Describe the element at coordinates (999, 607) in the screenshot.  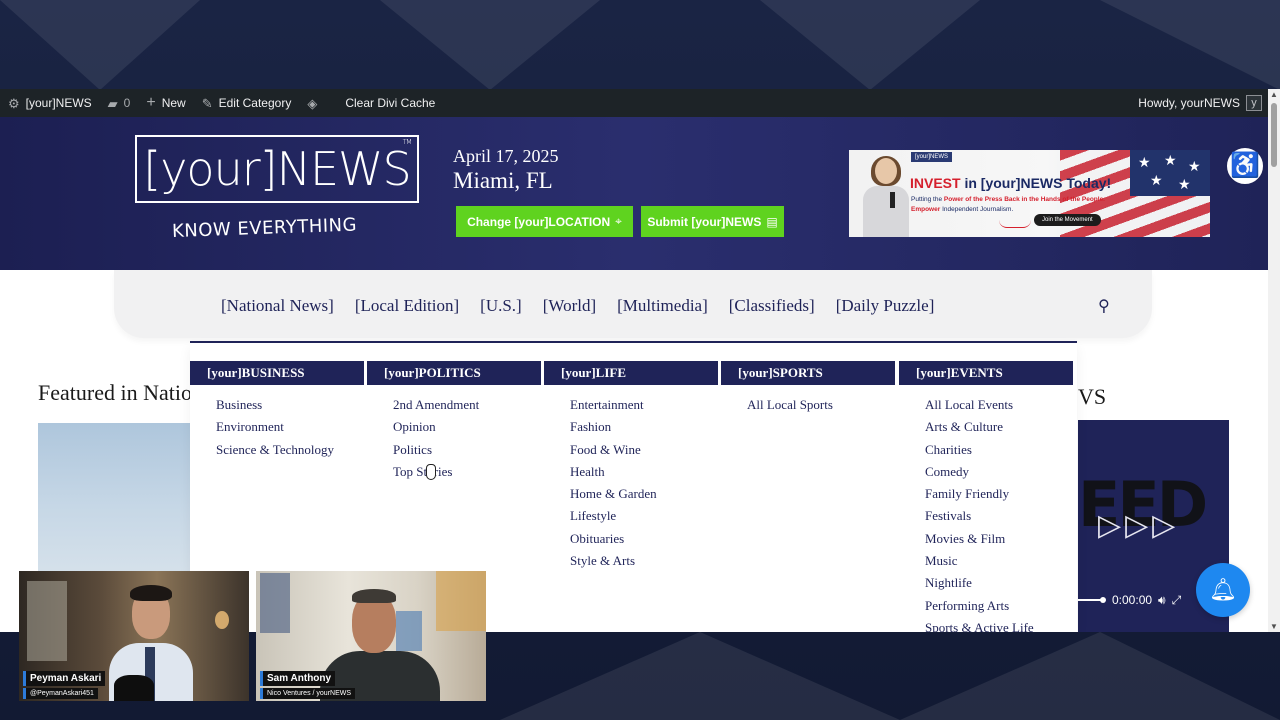
I see `menu-item: Performing Arts` at that location.